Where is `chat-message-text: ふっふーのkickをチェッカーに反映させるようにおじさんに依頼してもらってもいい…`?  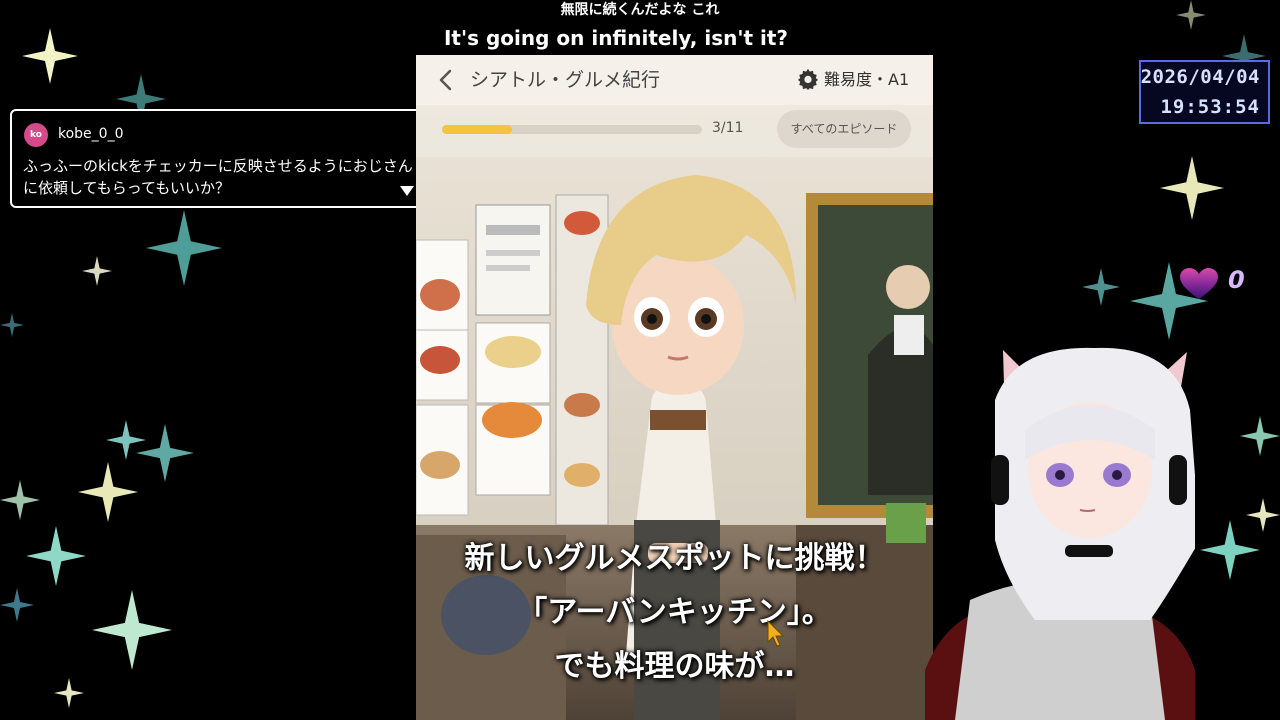 chat-message-text: ふっふーのkickをチェッカーに反映させるようにおじさんに依頼してもらってもいい… is located at coordinates (218, 177).